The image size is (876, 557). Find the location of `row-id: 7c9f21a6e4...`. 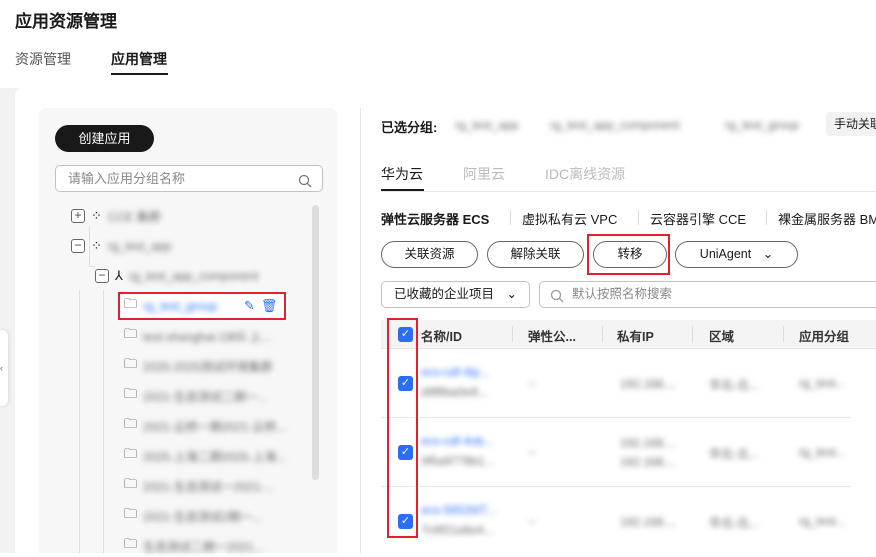

row-id: 7c9f21a6e4... is located at coordinates (457, 530).